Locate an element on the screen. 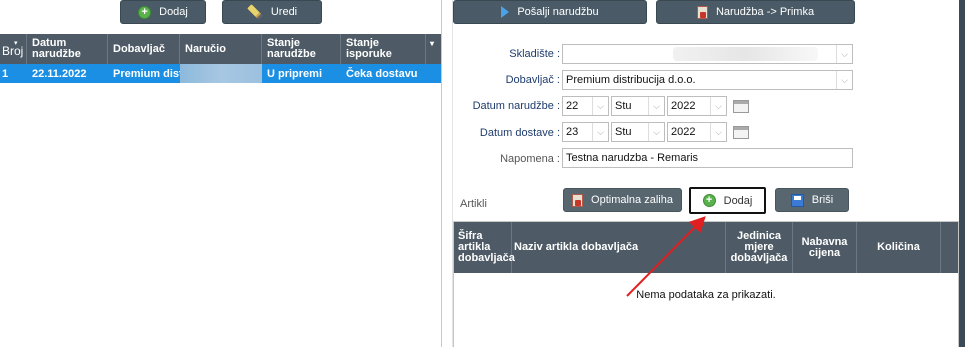 The width and height of the screenshot is (965, 347). delivery-date-year-select: 2022 ⌵ is located at coordinates (697, 132).